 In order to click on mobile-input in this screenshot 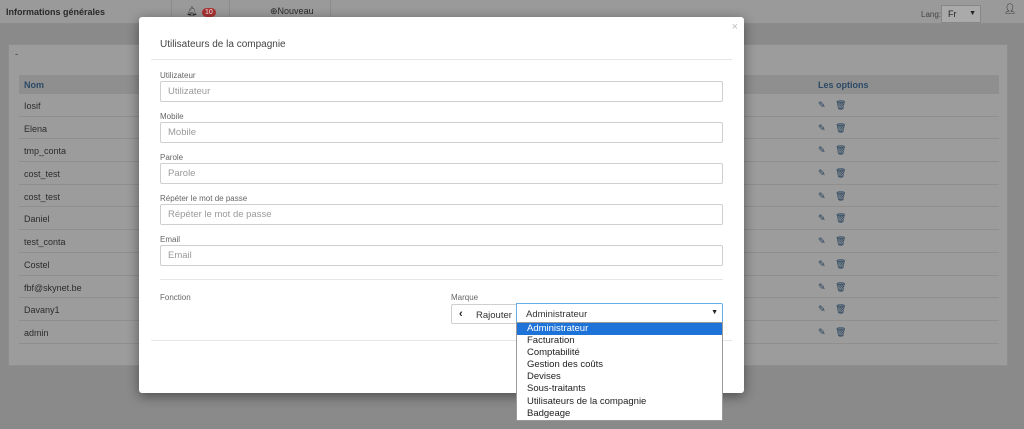, I will do `click(441, 132)`.